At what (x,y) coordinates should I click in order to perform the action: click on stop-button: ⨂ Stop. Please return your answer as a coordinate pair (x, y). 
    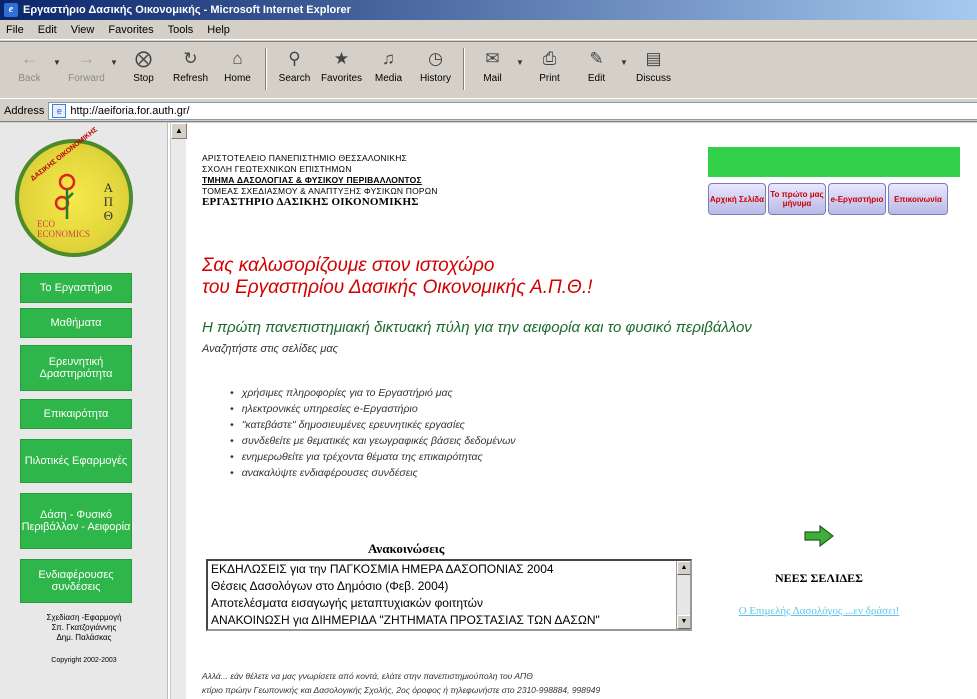
    Looking at the image, I should click on (143, 69).